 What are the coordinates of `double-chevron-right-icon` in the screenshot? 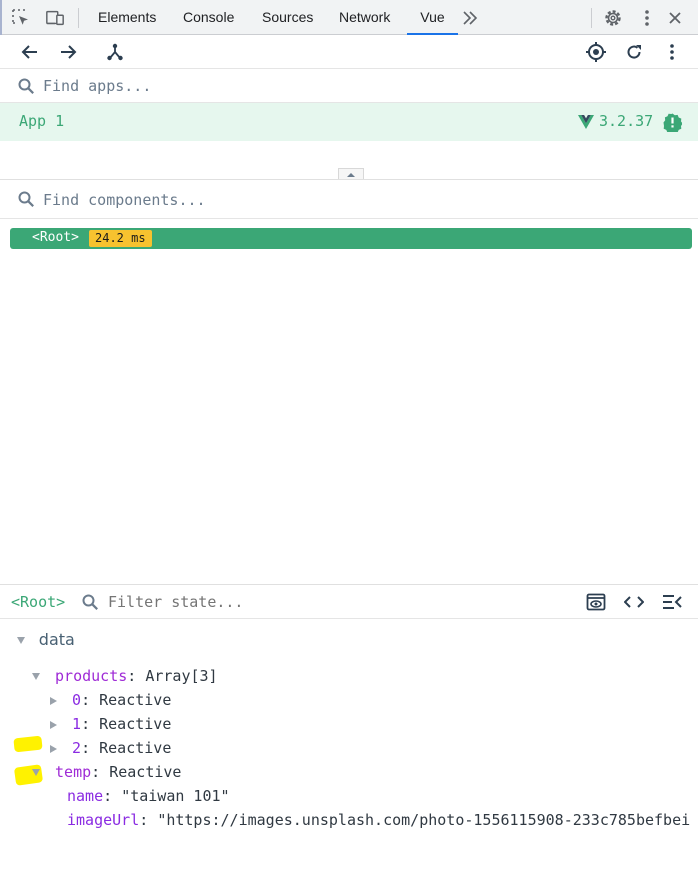 It's located at (470, 18).